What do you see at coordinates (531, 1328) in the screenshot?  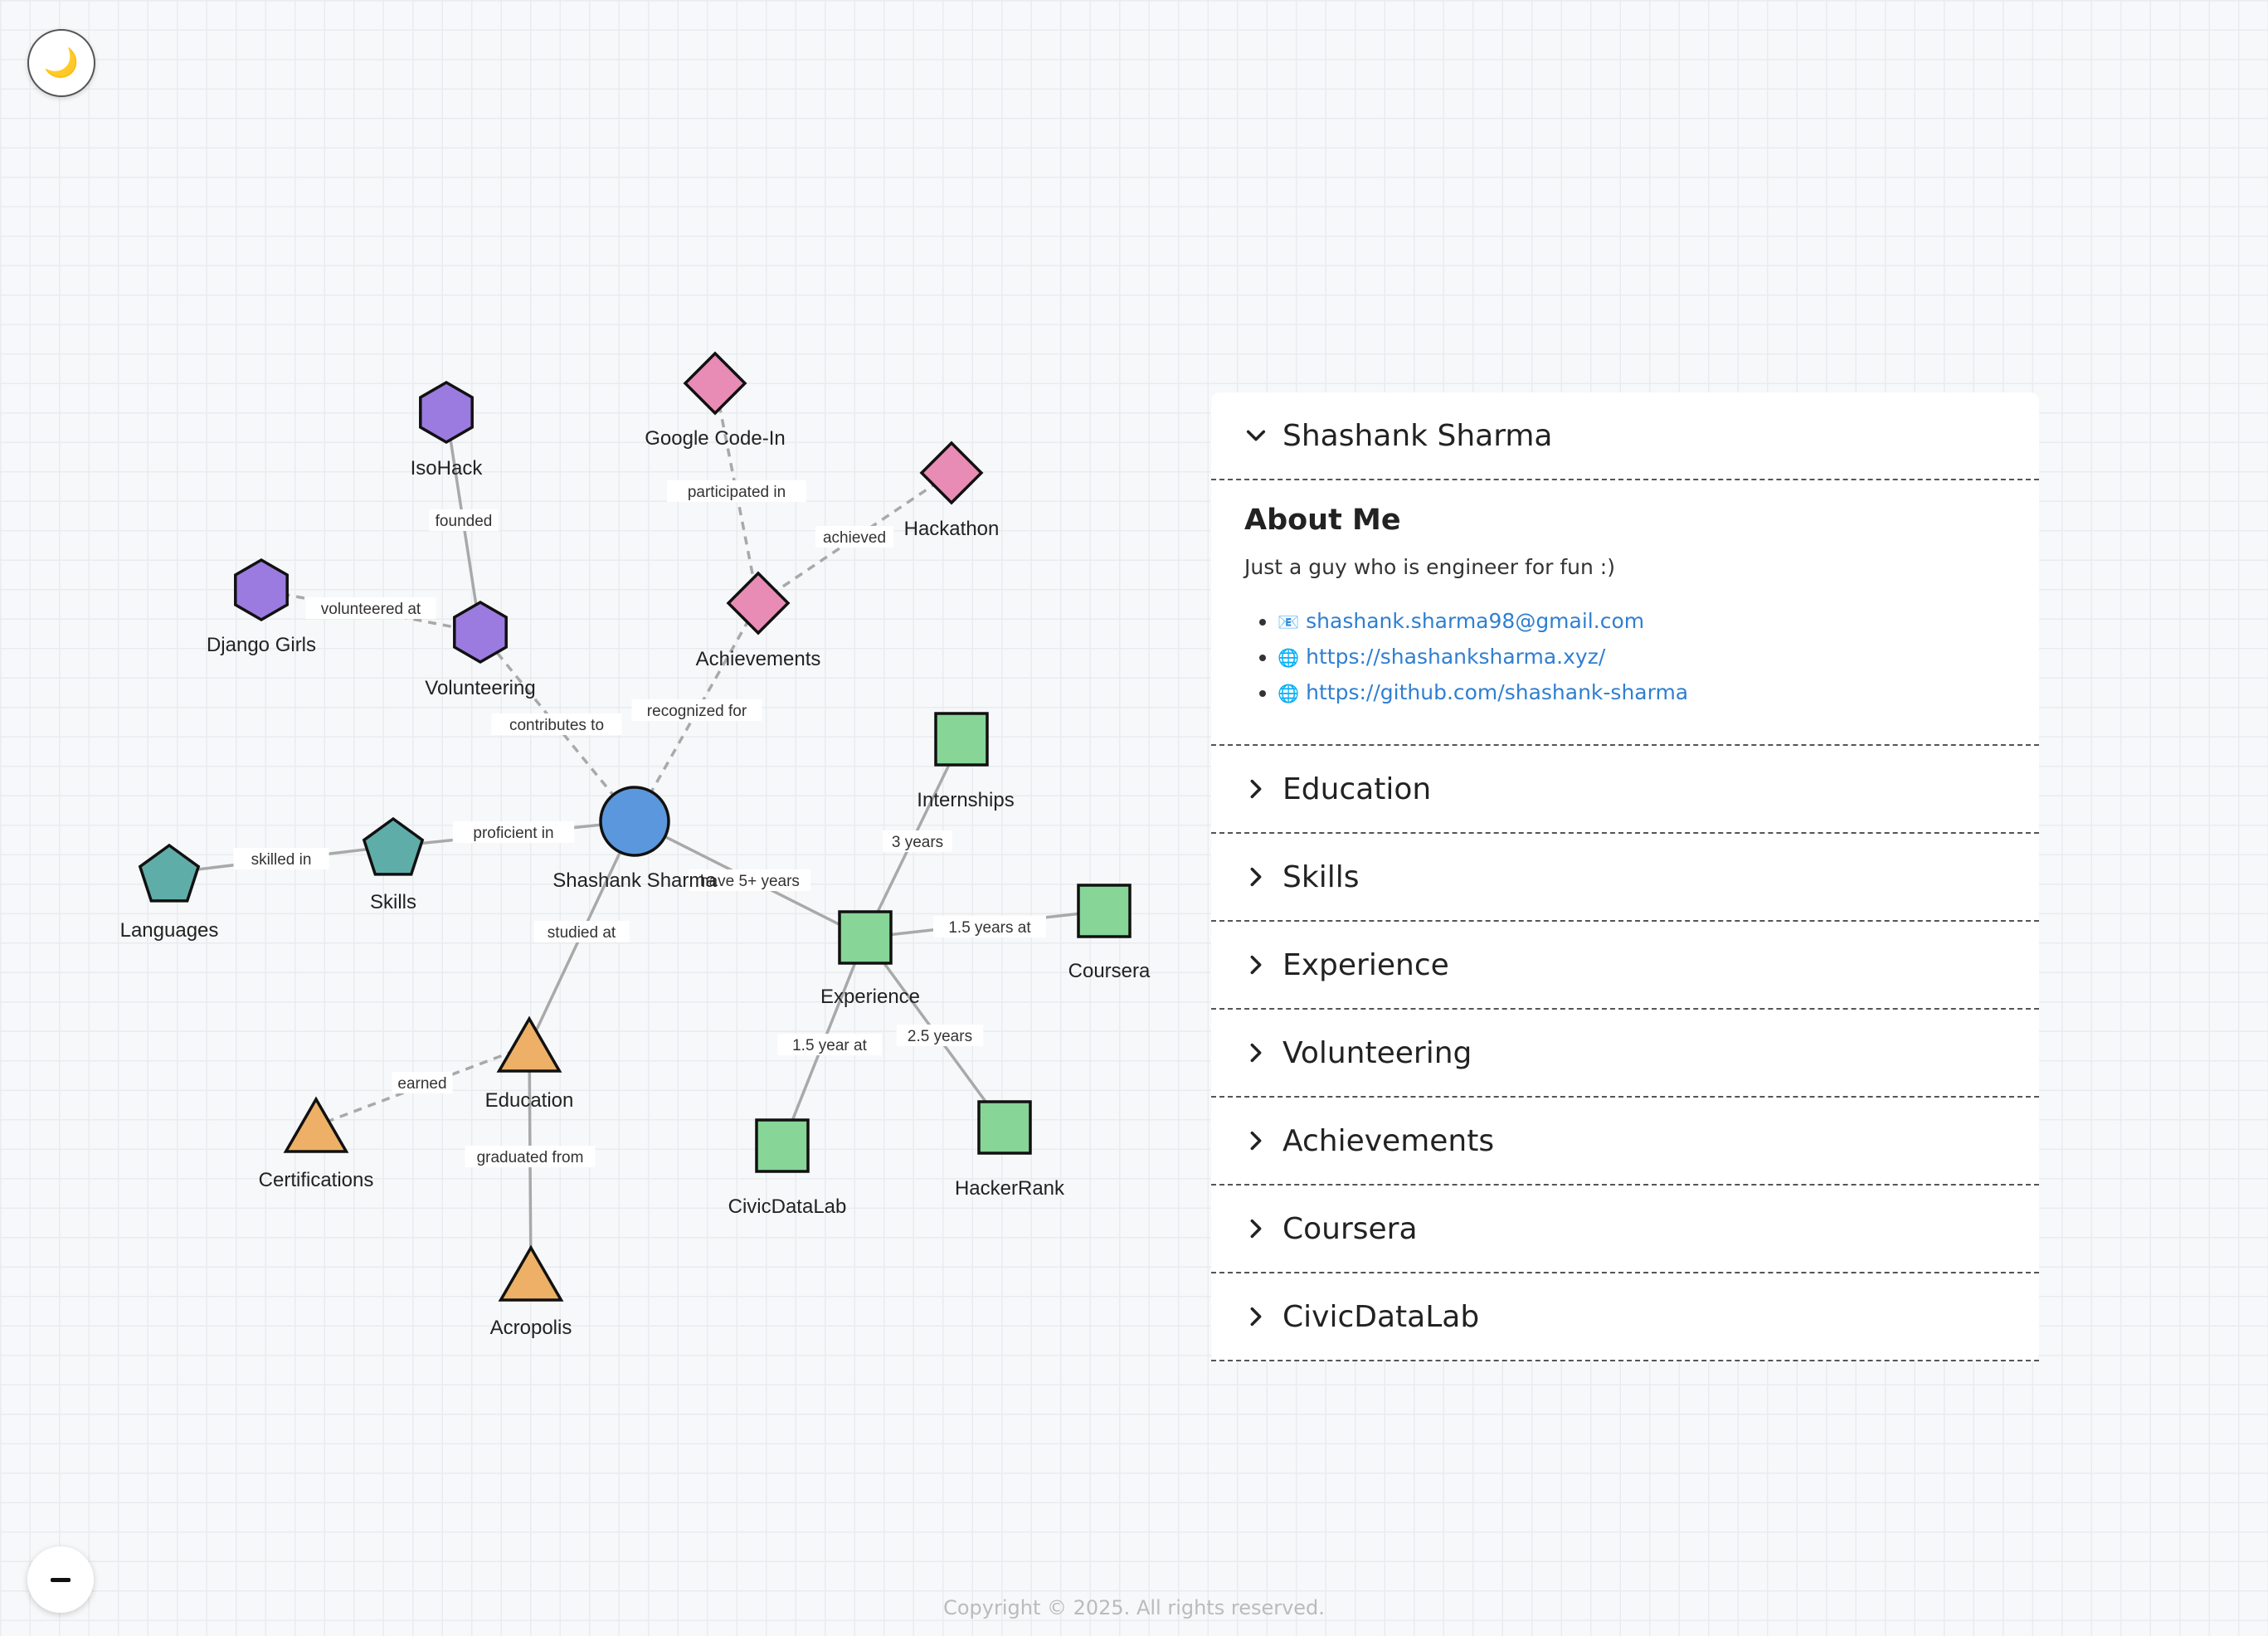 I see `node-label: Acropolis` at bounding box center [531, 1328].